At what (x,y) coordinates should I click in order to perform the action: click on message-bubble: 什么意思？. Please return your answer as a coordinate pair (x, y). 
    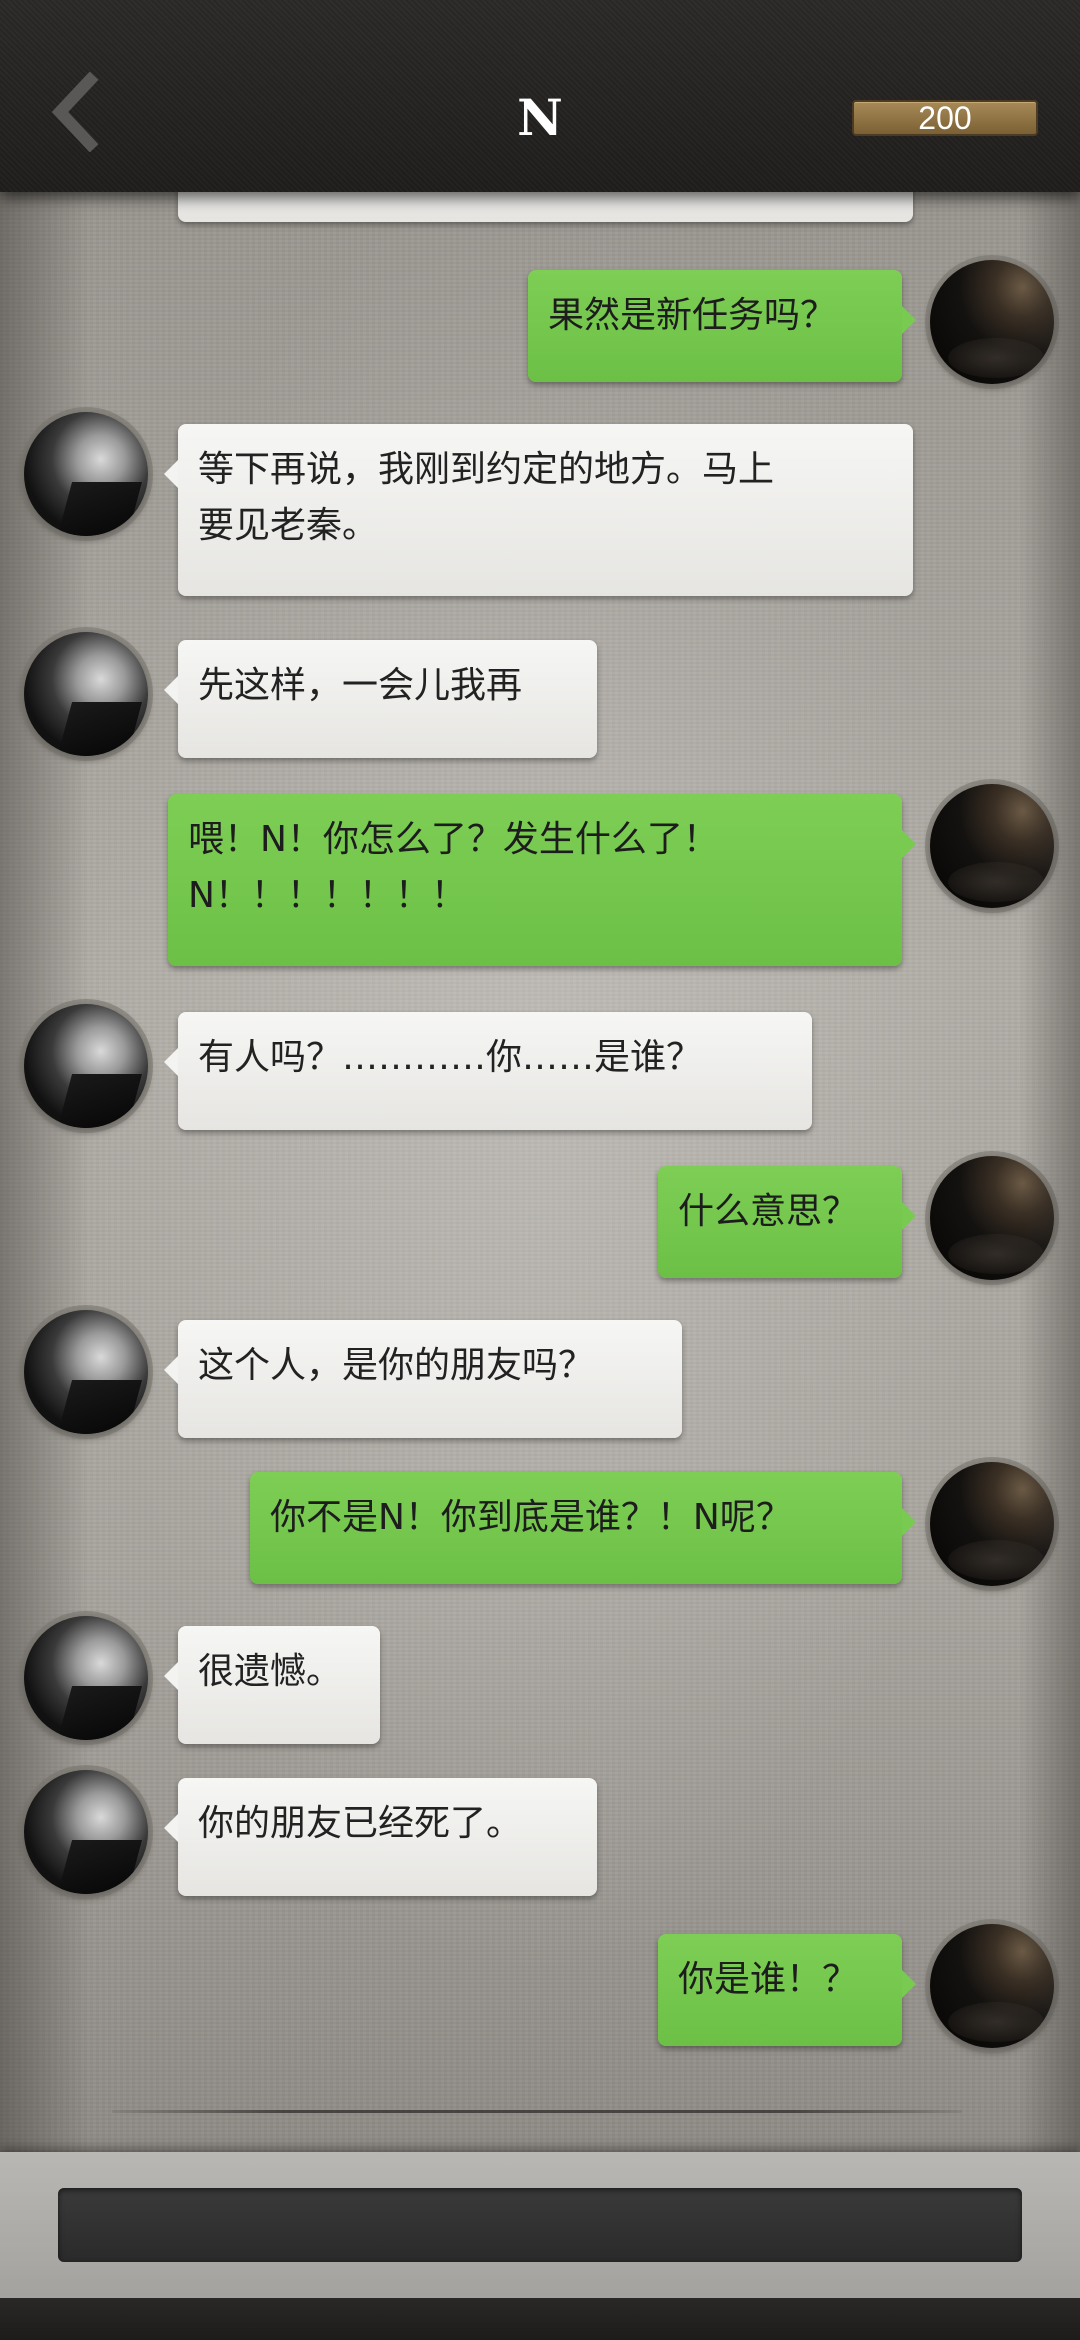
    Looking at the image, I should click on (787, 1222).